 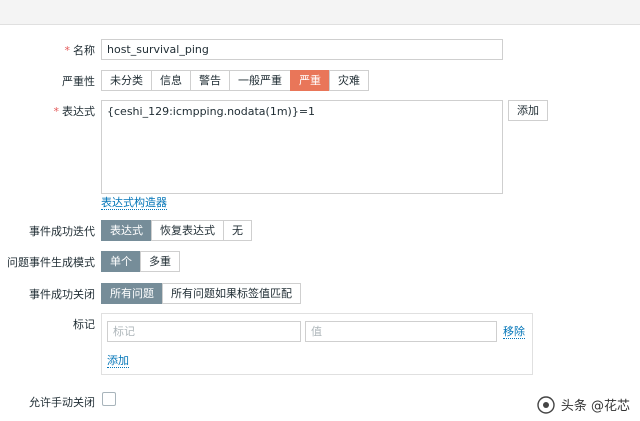 I want to click on severity-option-1: 信息, so click(x=171, y=80).